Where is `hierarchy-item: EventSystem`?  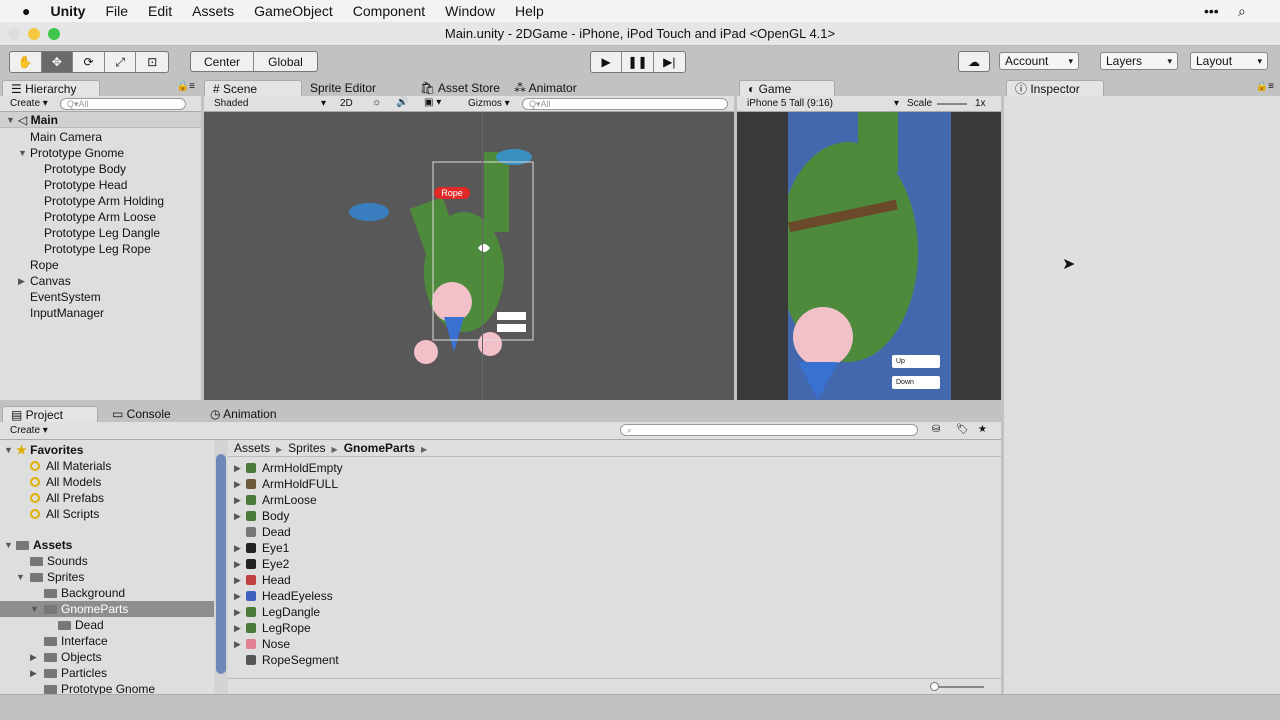
hierarchy-item: EventSystem is located at coordinates (100, 297).